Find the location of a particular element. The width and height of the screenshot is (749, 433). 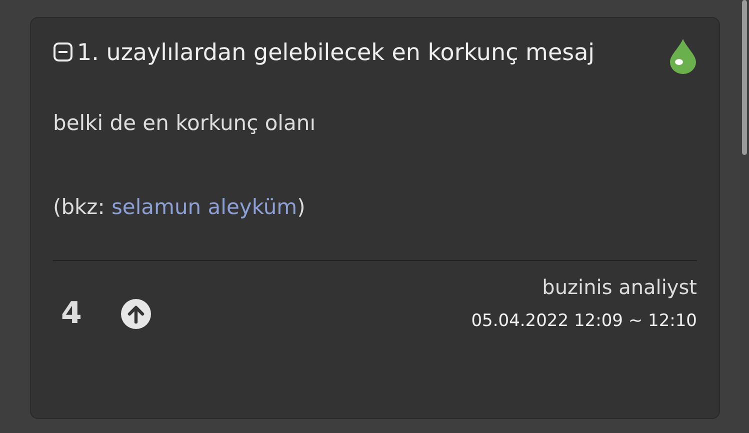

entry-text: belki de en korkunç olanı is located at coordinates (185, 123).